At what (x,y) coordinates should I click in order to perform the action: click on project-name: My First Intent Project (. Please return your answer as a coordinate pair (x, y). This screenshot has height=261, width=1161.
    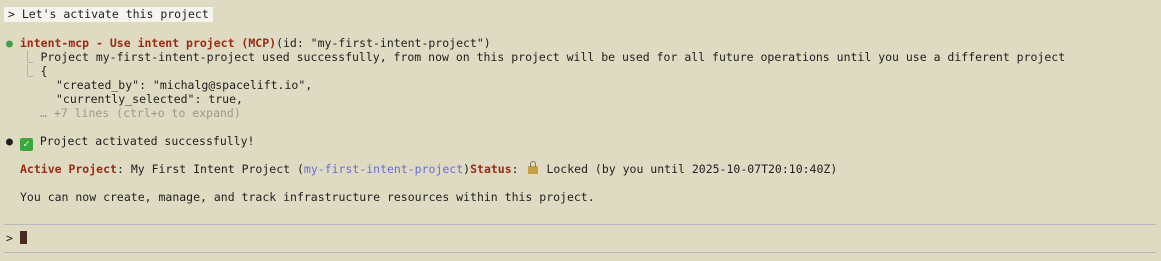
    Looking at the image, I should click on (217, 169).